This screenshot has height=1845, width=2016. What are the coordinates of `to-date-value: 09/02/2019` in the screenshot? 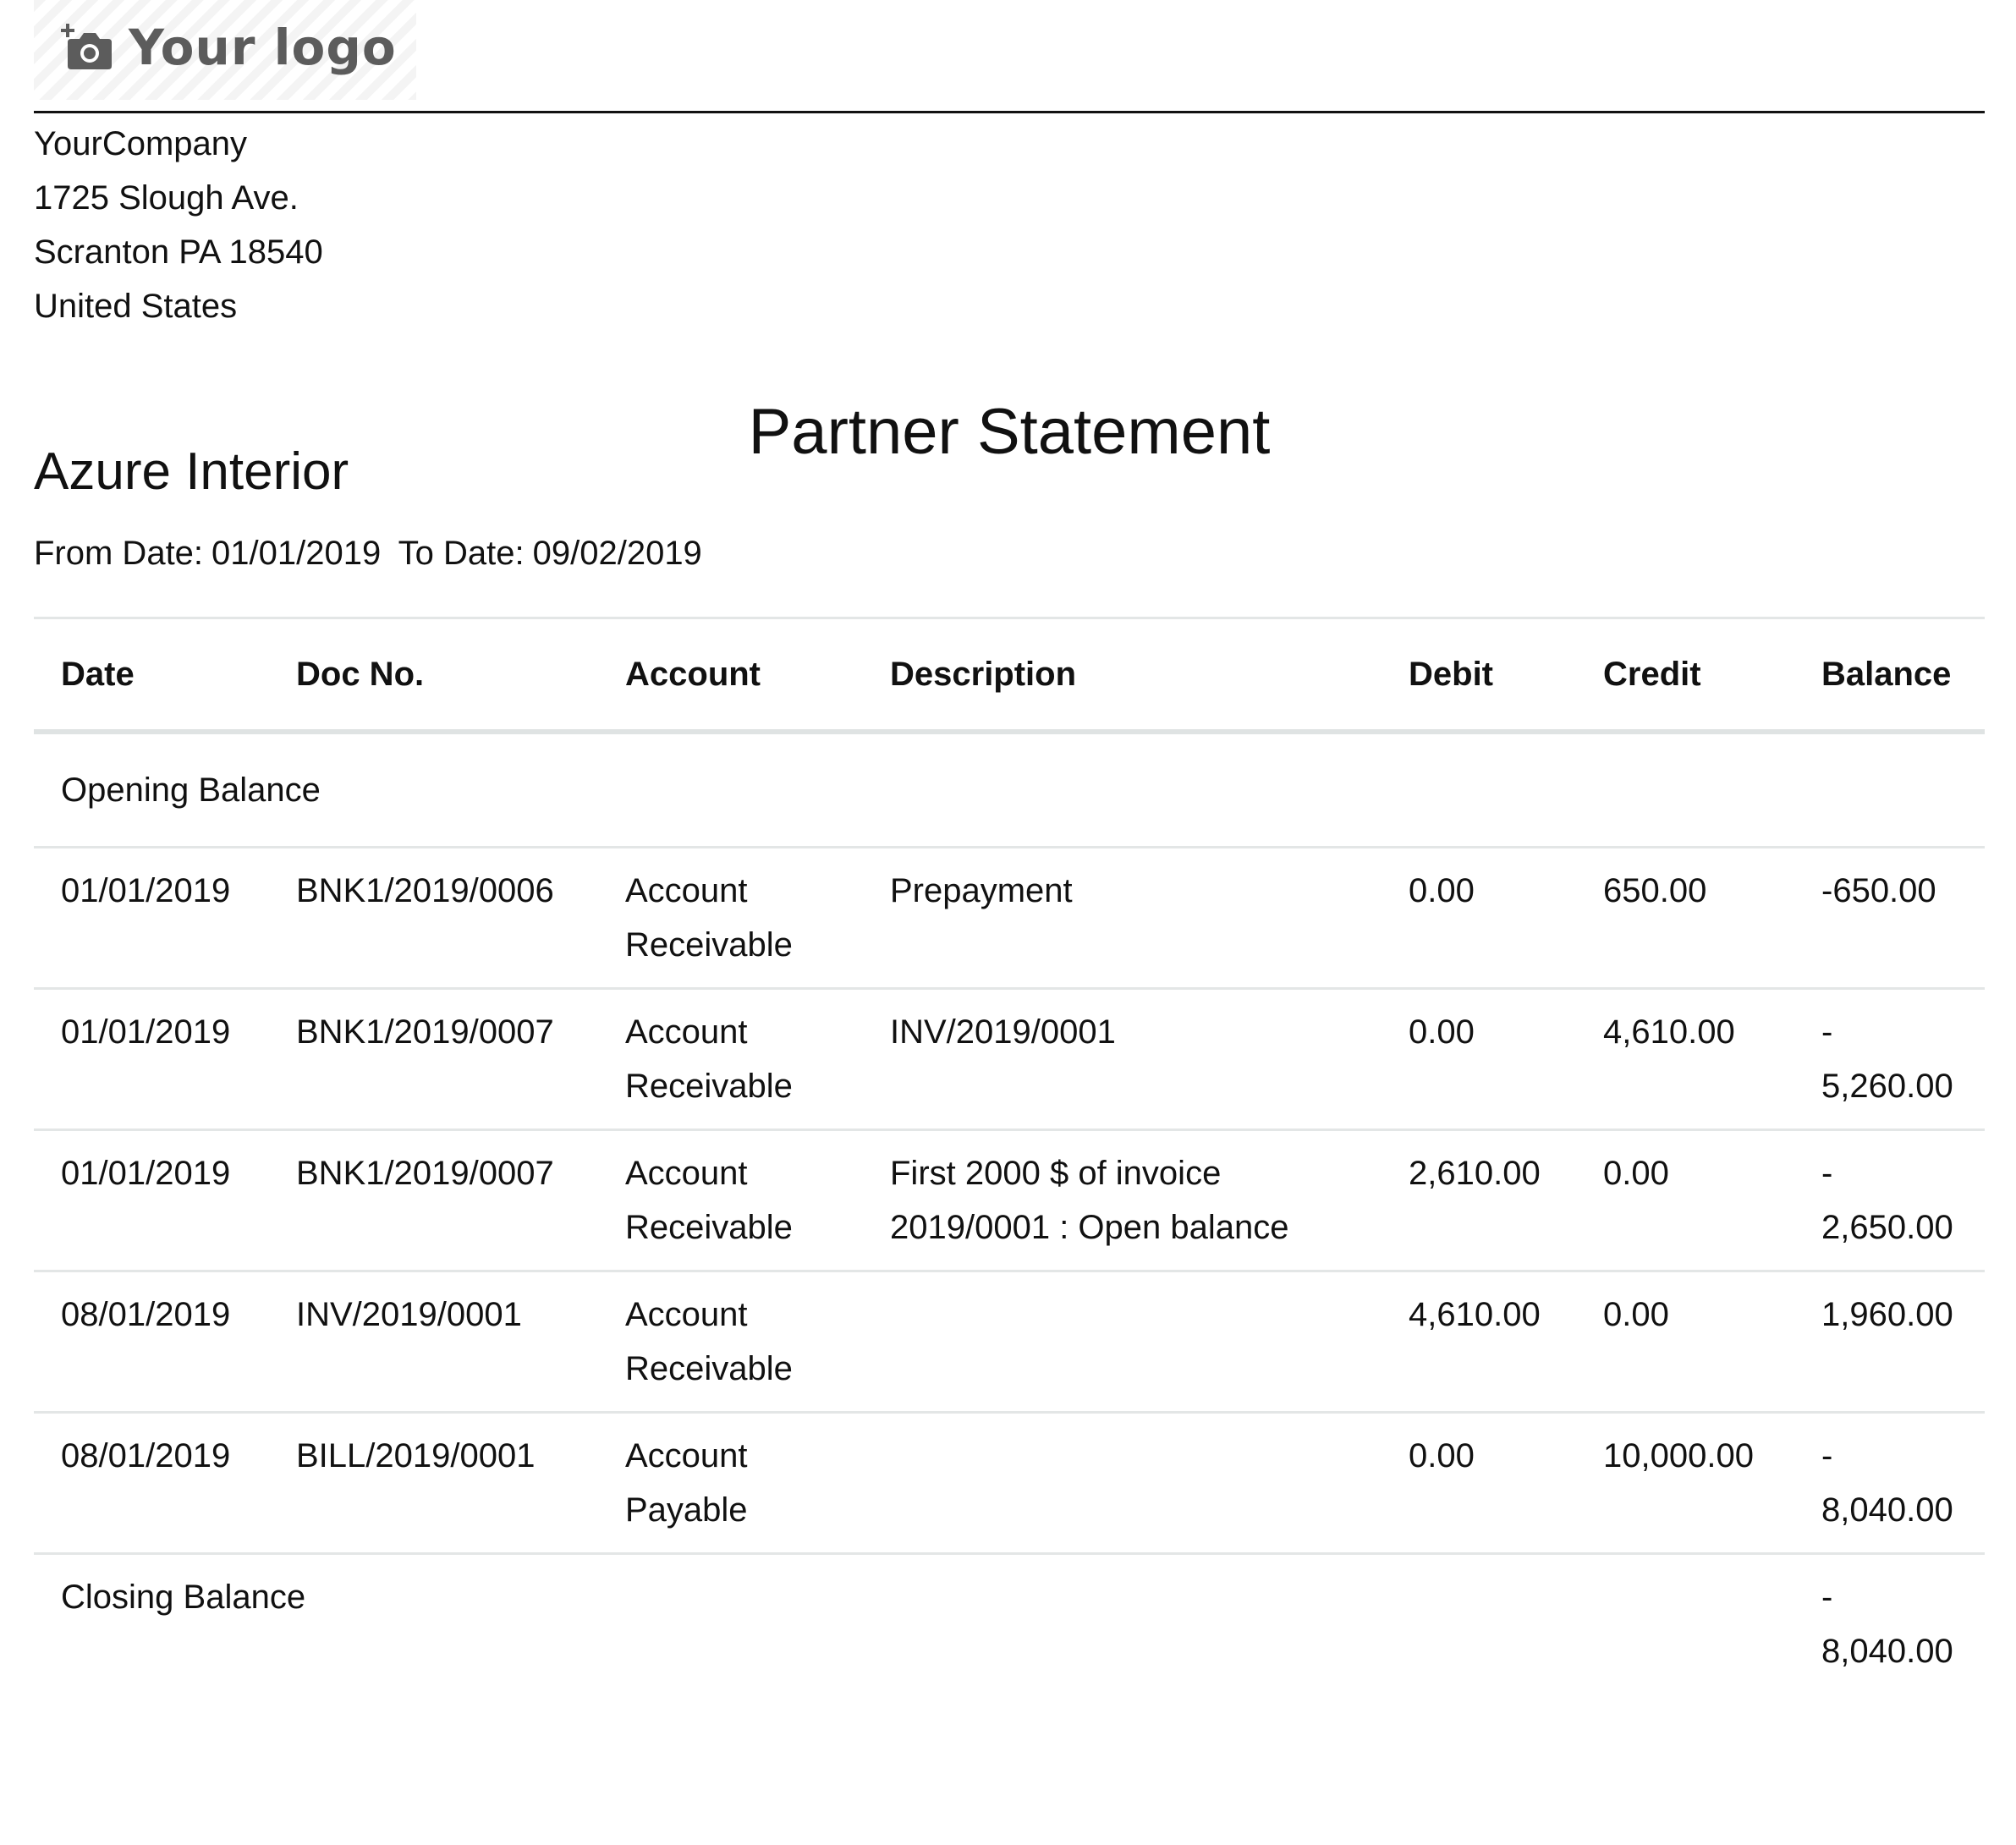 It's located at (617, 553).